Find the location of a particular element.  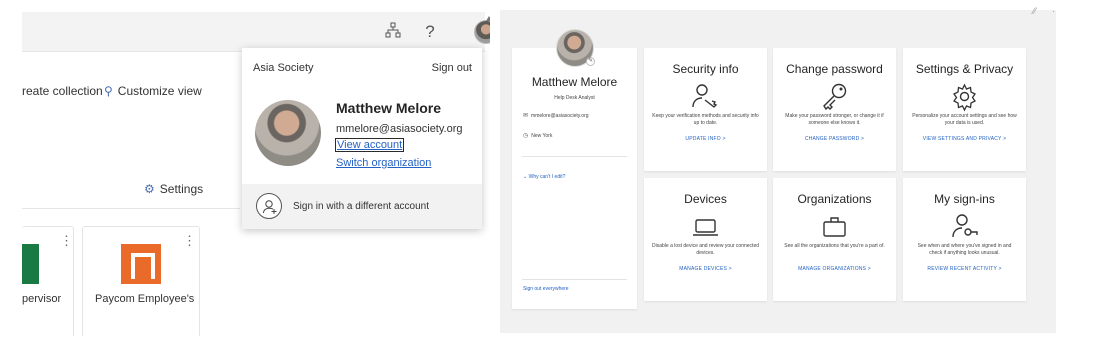

paycom-icon is located at coordinates (141, 264).